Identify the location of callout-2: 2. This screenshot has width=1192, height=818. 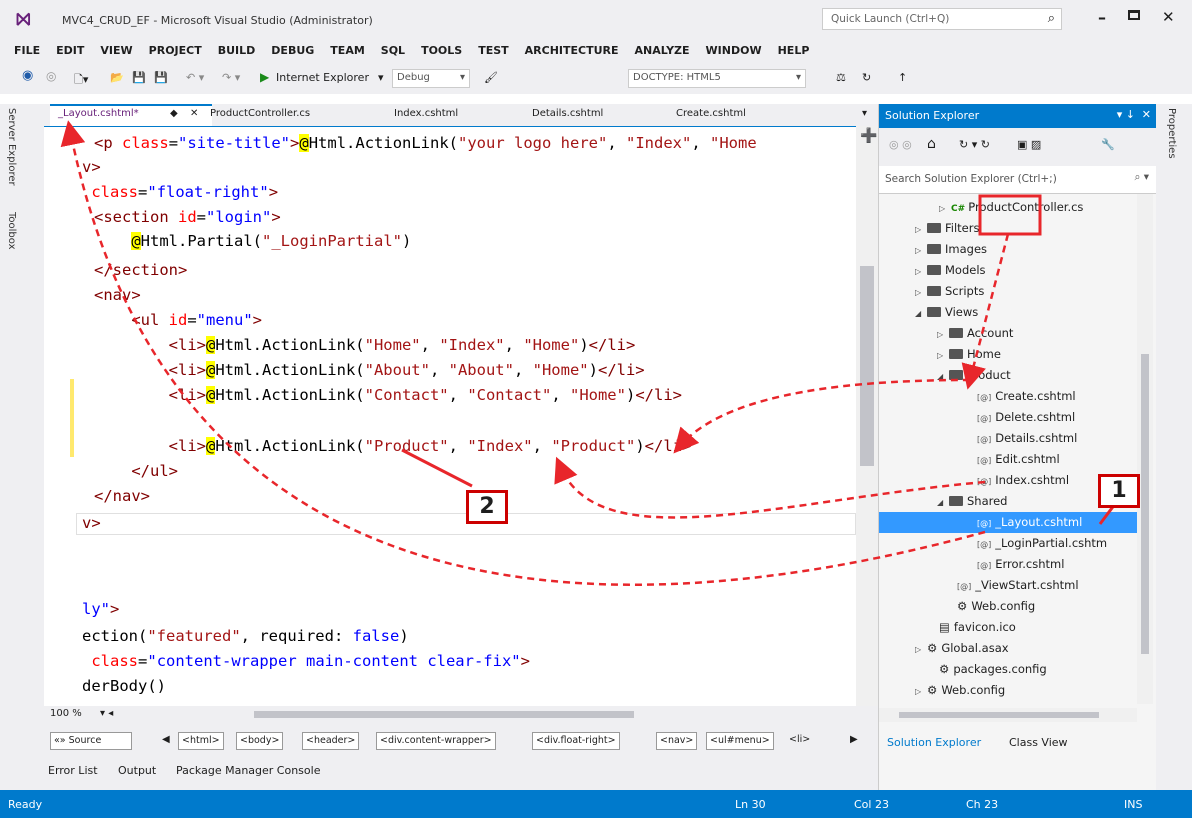
(487, 507).